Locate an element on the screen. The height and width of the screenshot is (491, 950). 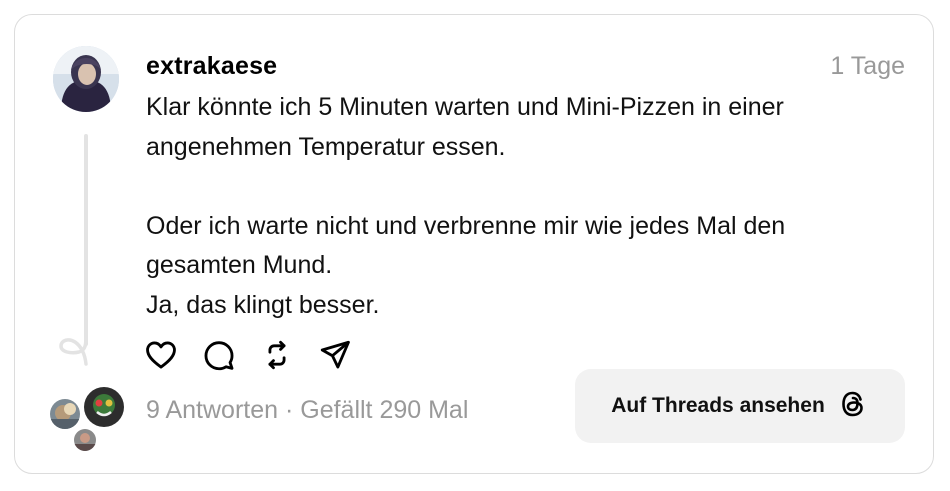
thread-line is located at coordinates (86, 240).